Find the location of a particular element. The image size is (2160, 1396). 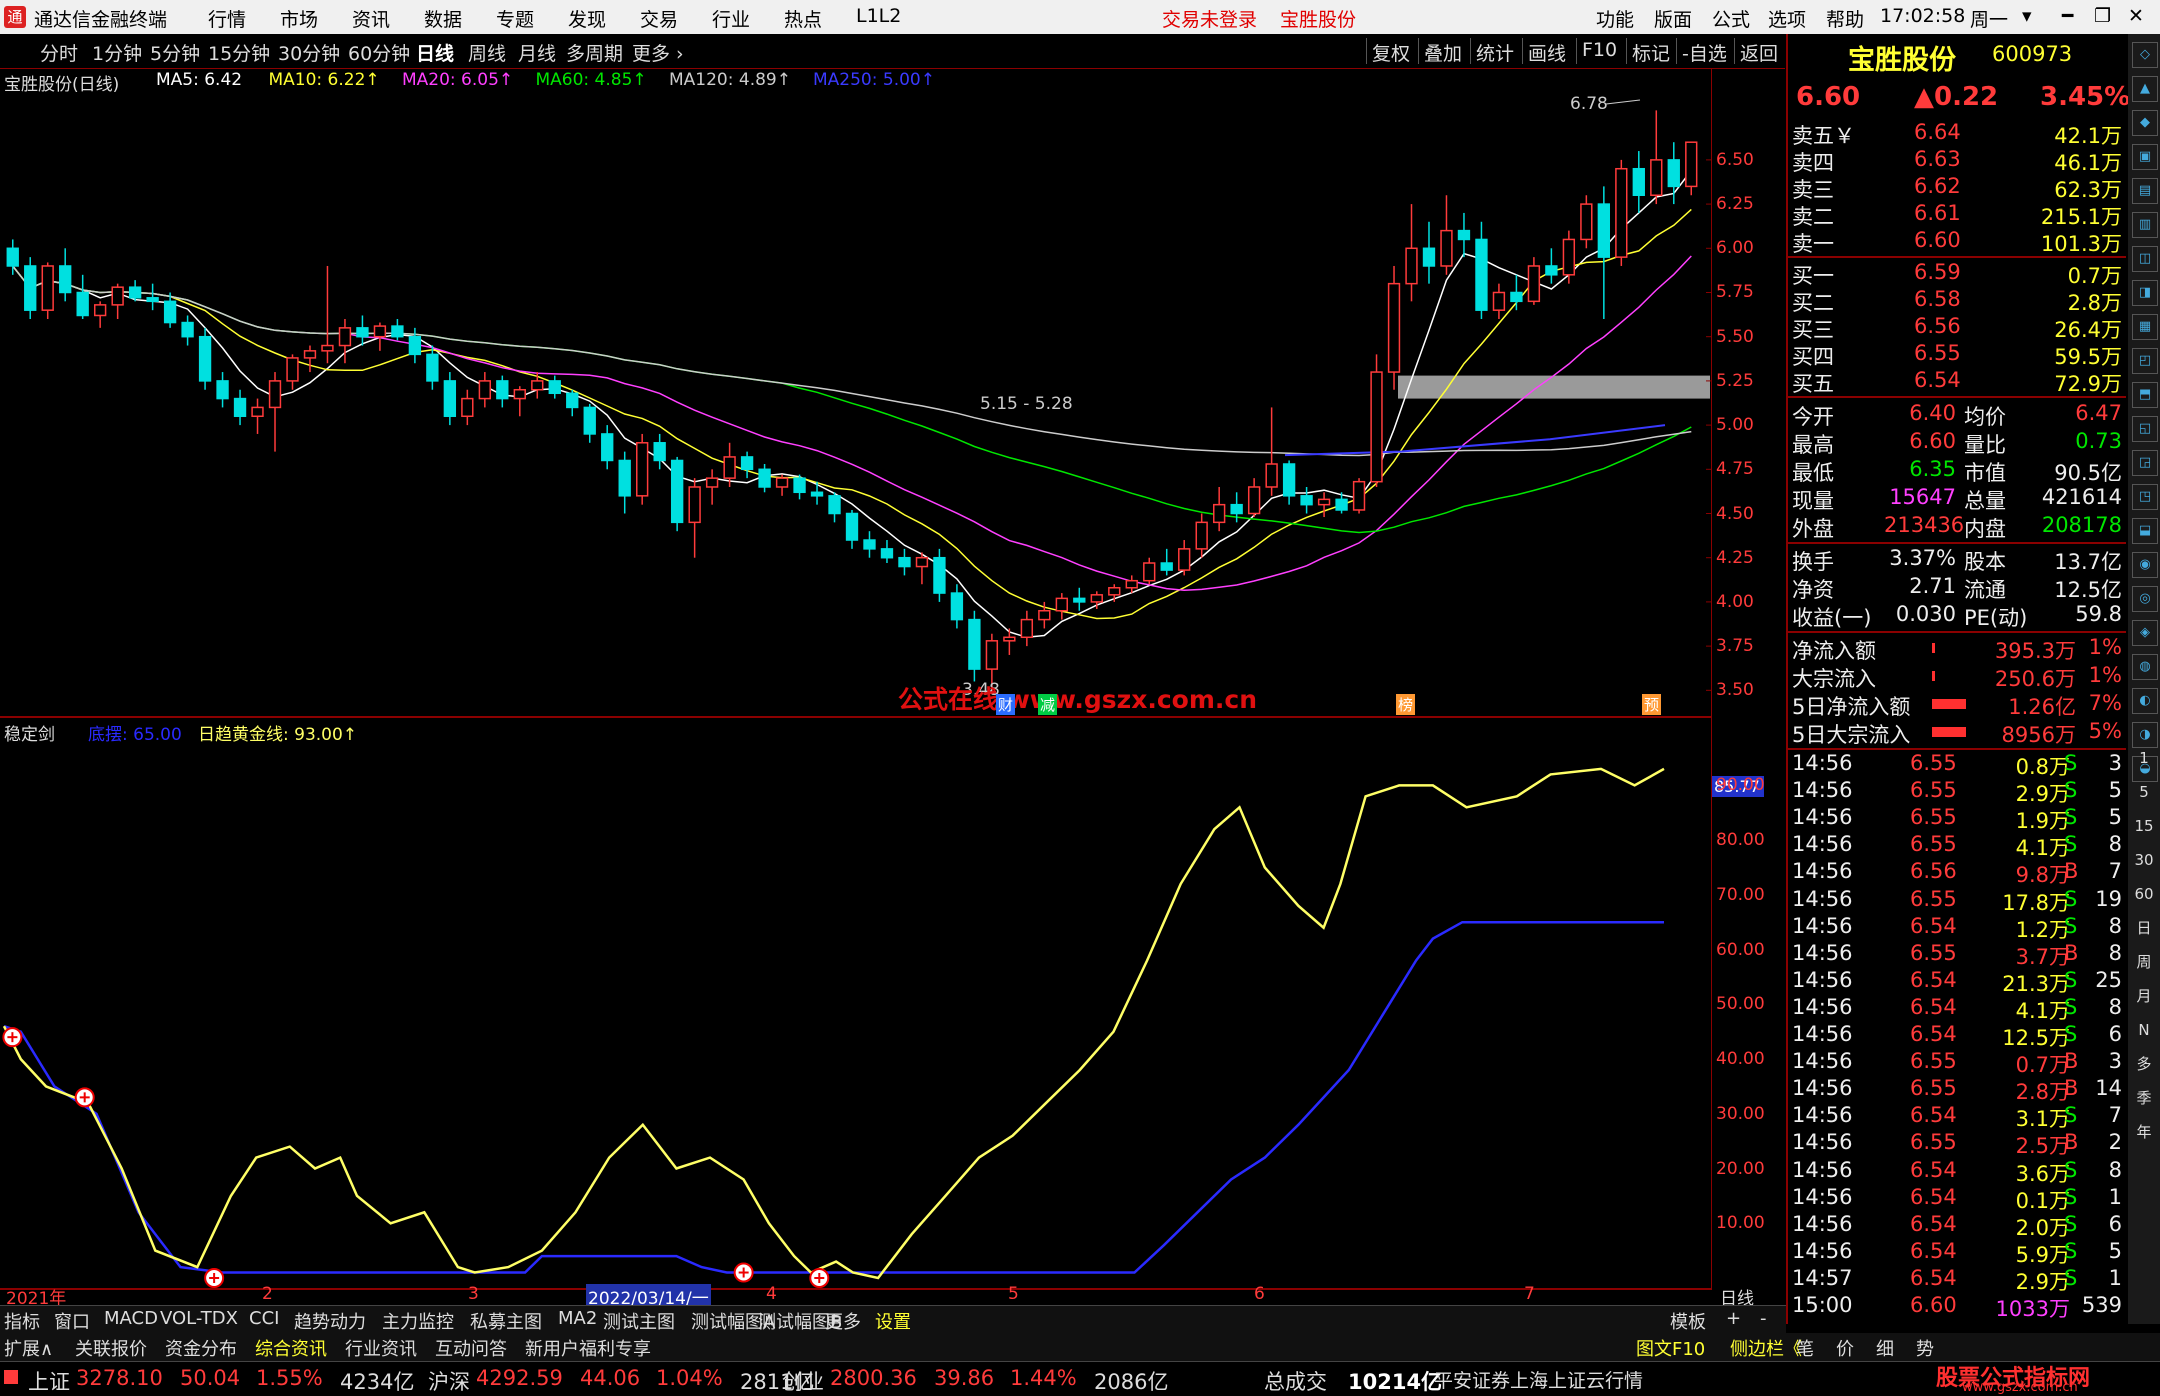

side-period-6: 周 is located at coordinates (2144, 962).